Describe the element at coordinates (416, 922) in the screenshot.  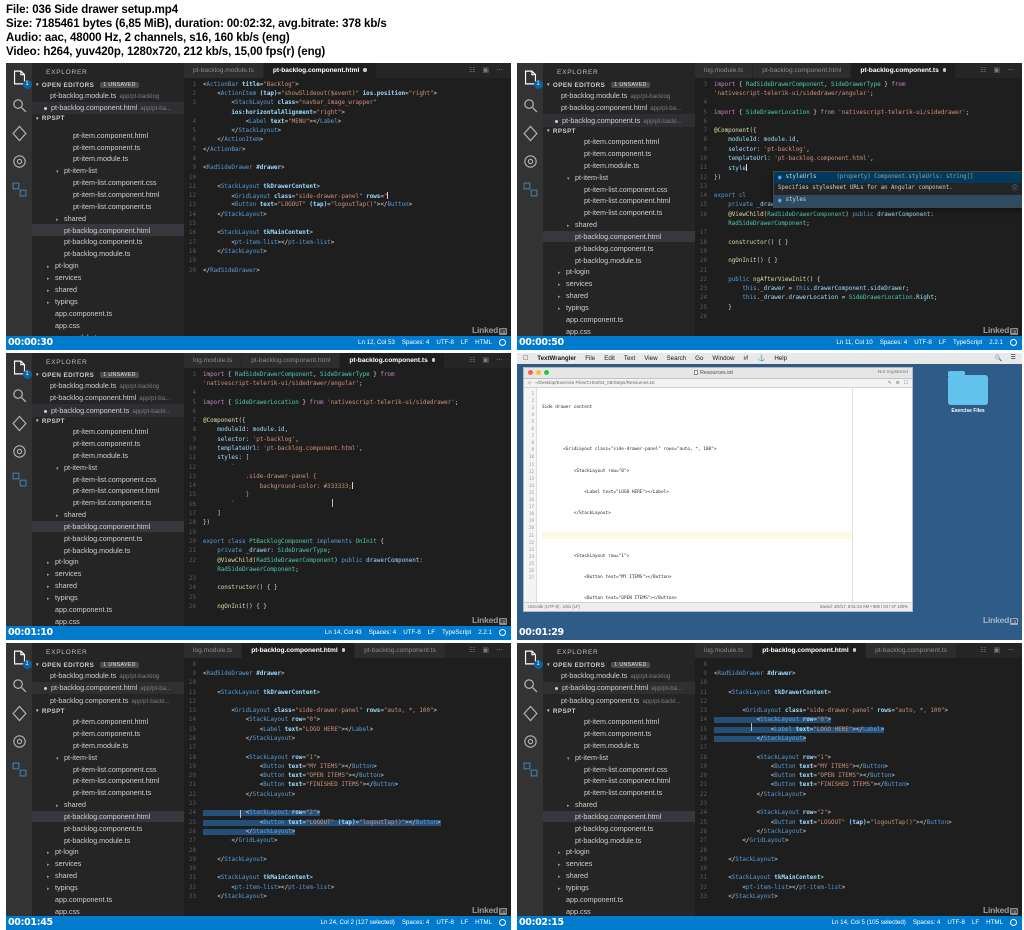
I see `indentation: Spaces: 4` at that location.